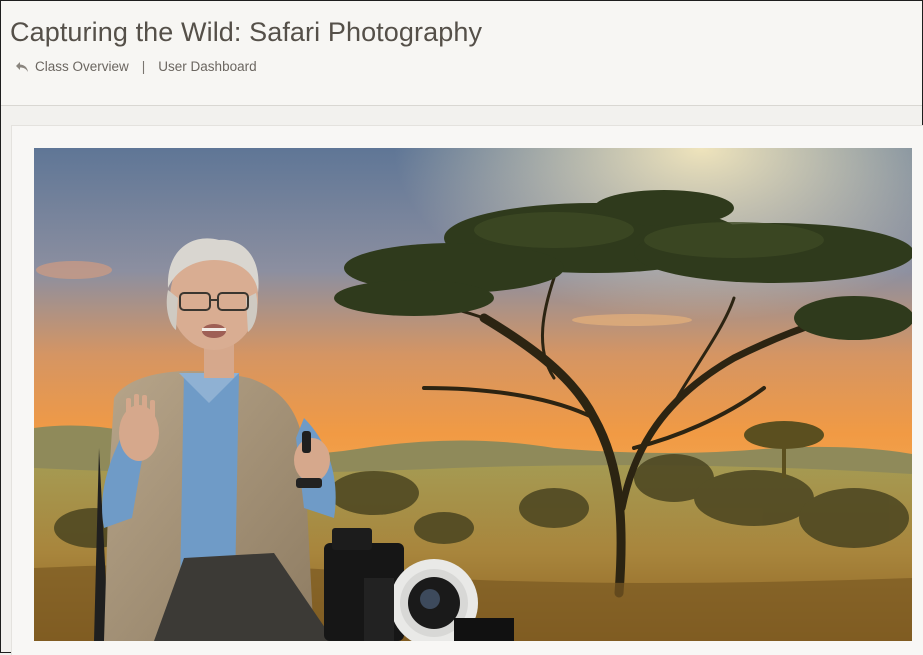 The width and height of the screenshot is (923, 655). Describe the element at coordinates (136, 66) in the screenshot. I see `breadcrumb: Class Overview | User Dashboard` at that location.